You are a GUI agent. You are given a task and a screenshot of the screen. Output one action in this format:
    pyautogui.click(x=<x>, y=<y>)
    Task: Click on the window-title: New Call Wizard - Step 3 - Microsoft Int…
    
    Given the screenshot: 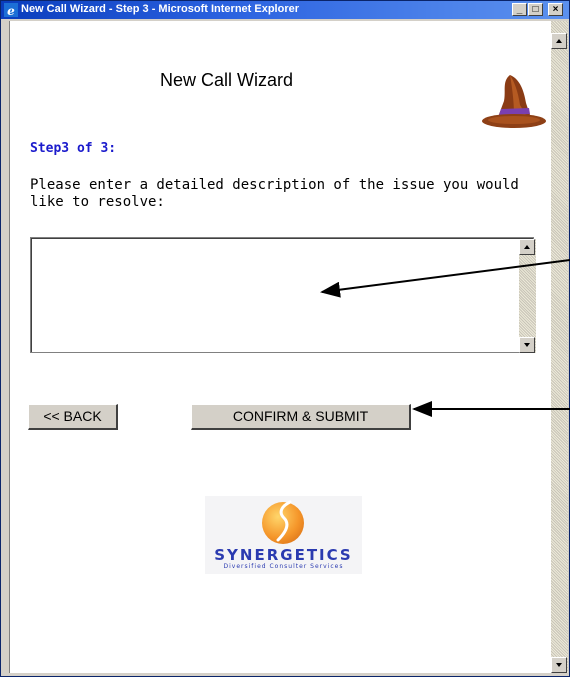 What is the action you would take?
    pyautogui.click(x=160, y=9)
    